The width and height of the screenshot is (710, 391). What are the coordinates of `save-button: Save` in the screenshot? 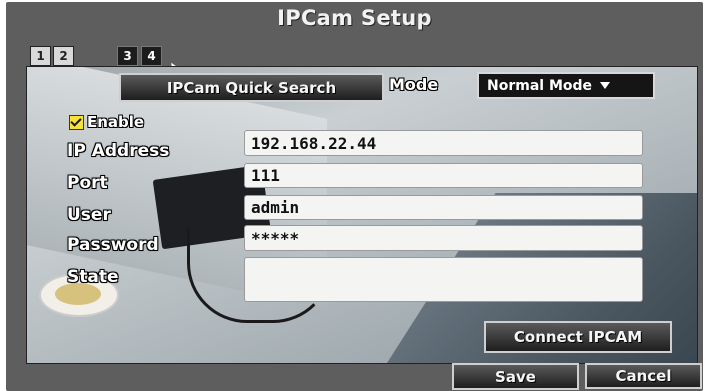 It's located at (515, 376).